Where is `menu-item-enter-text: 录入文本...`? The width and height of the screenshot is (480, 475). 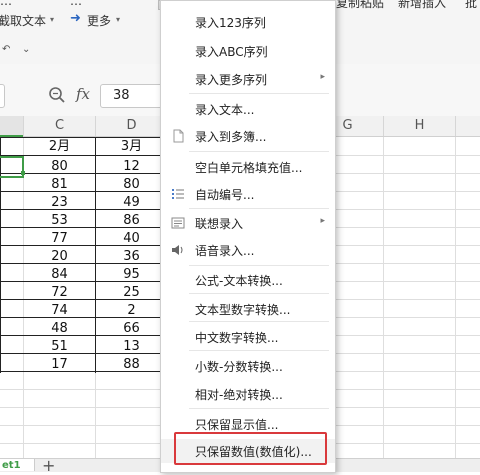
menu-item-enter-text: 录入文本... is located at coordinates (248, 109).